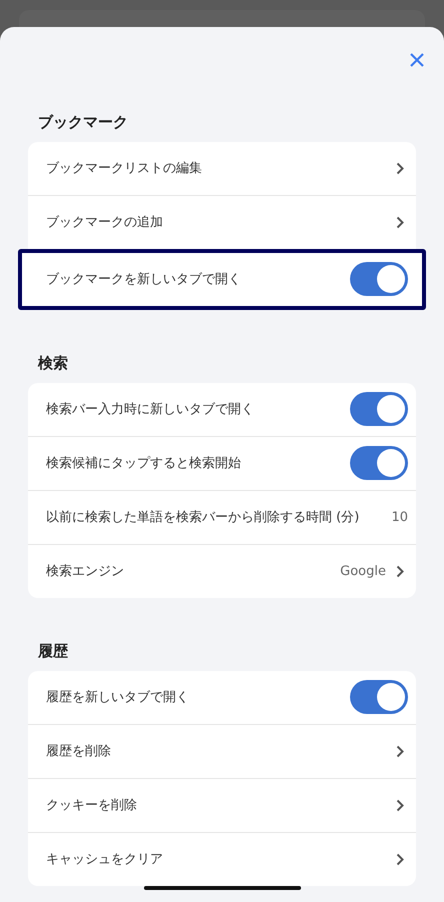 This screenshot has height=902, width=444. Describe the element at coordinates (222, 697) in the screenshot. I see `settings-row: 履歴を新しいタブで開く` at that location.